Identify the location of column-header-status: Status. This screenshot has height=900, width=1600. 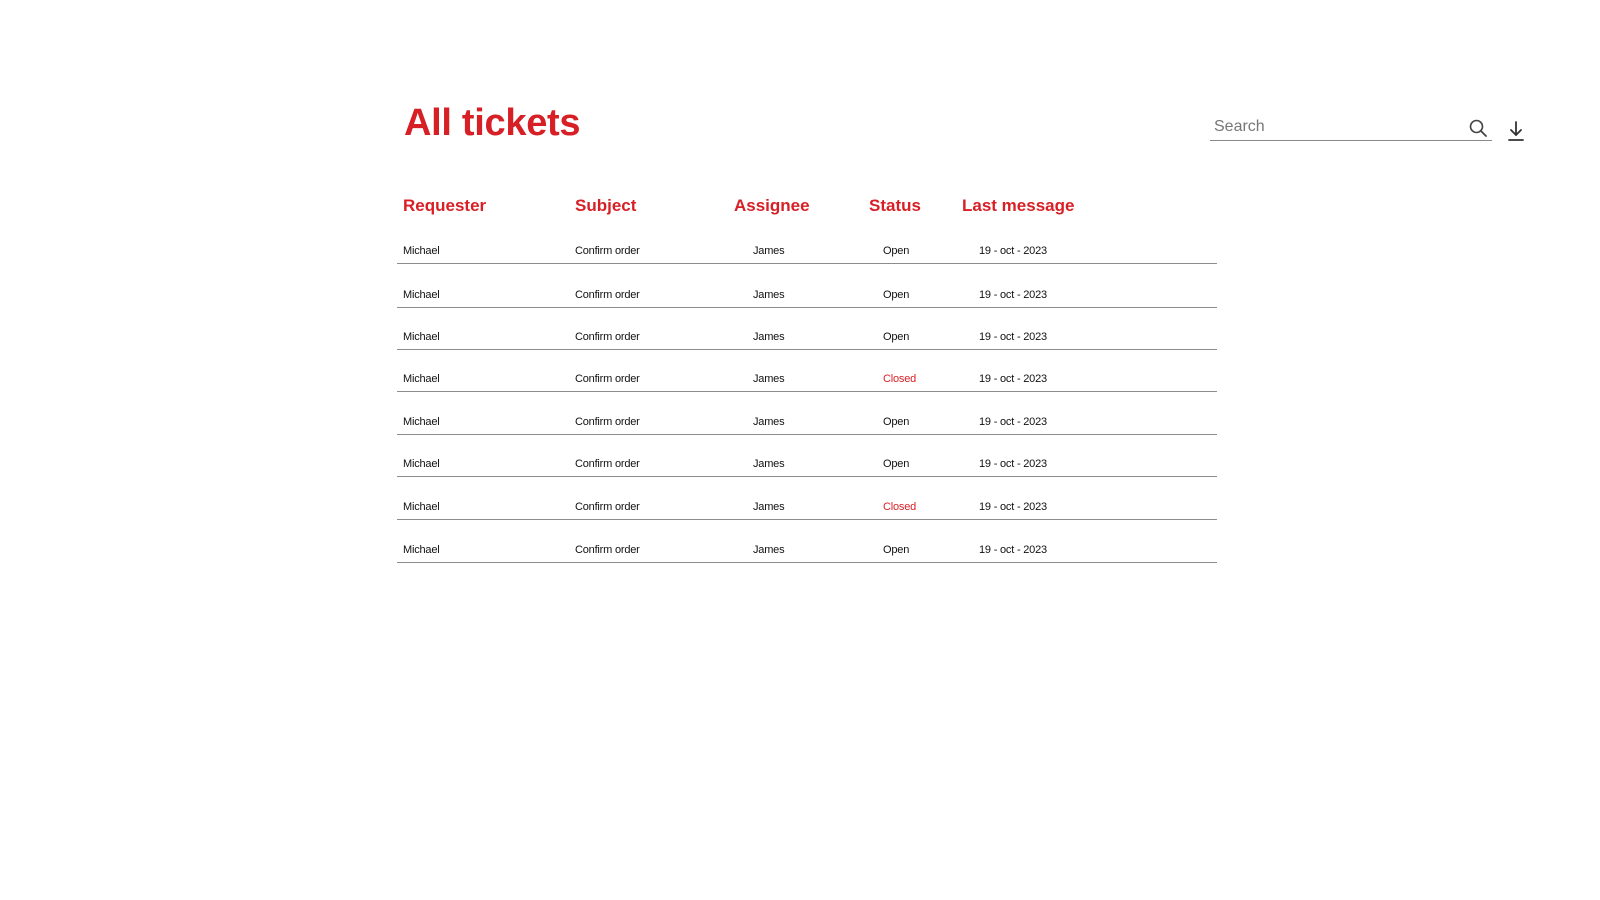
(895, 206).